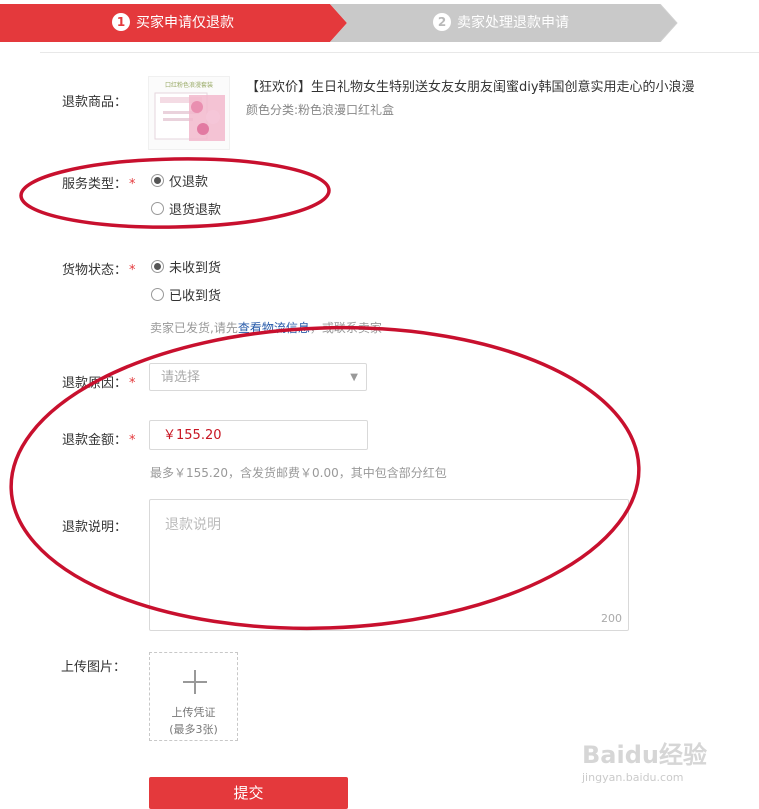 The width and height of the screenshot is (759, 809). I want to click on goods-status-label-text: 货物状态：, so click(95, 270).